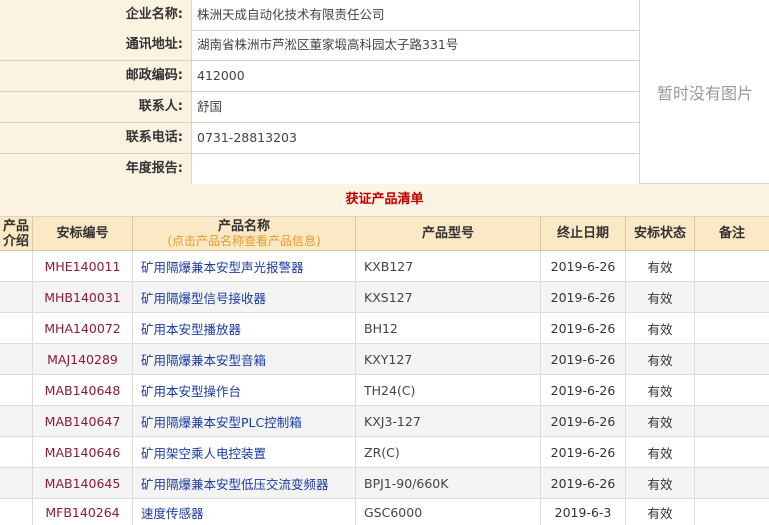 The height and width of the screenshot is (525, 769). I want to click on postcode-row: 邮政编码: 412000, so click(319, 76).